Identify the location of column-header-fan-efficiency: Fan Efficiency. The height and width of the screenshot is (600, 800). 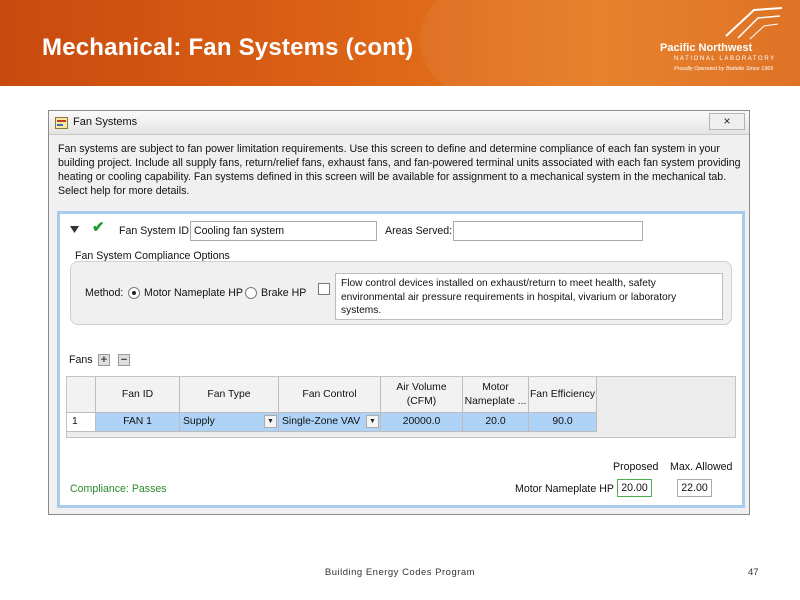
(563, 395).